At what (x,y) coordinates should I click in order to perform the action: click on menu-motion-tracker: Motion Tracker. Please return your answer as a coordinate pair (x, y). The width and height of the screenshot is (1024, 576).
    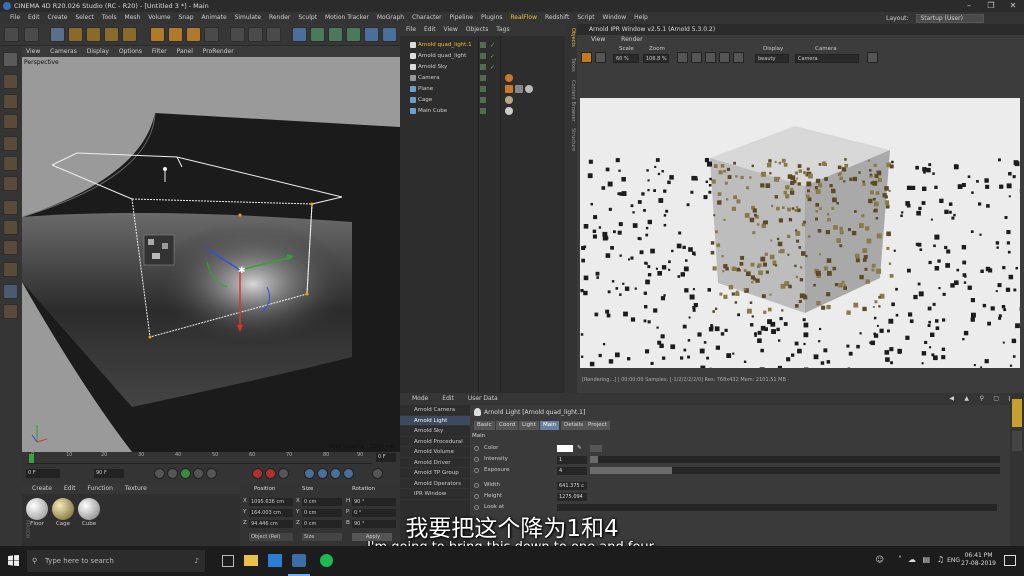
    Looking at the image, I should click on (347, 17).